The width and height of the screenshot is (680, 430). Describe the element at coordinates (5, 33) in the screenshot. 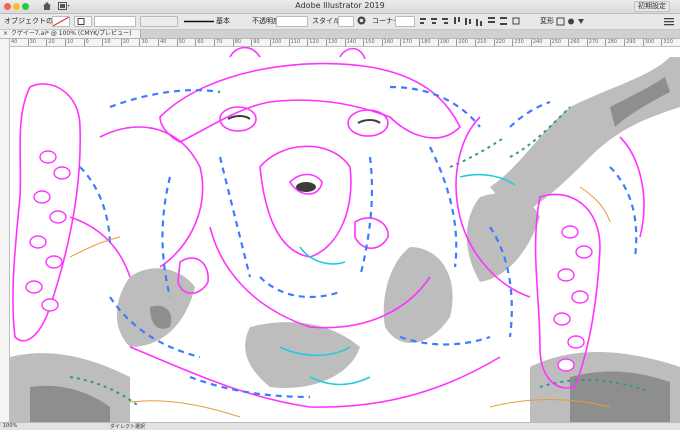

I see `close-tab-icon: ×` at that location.